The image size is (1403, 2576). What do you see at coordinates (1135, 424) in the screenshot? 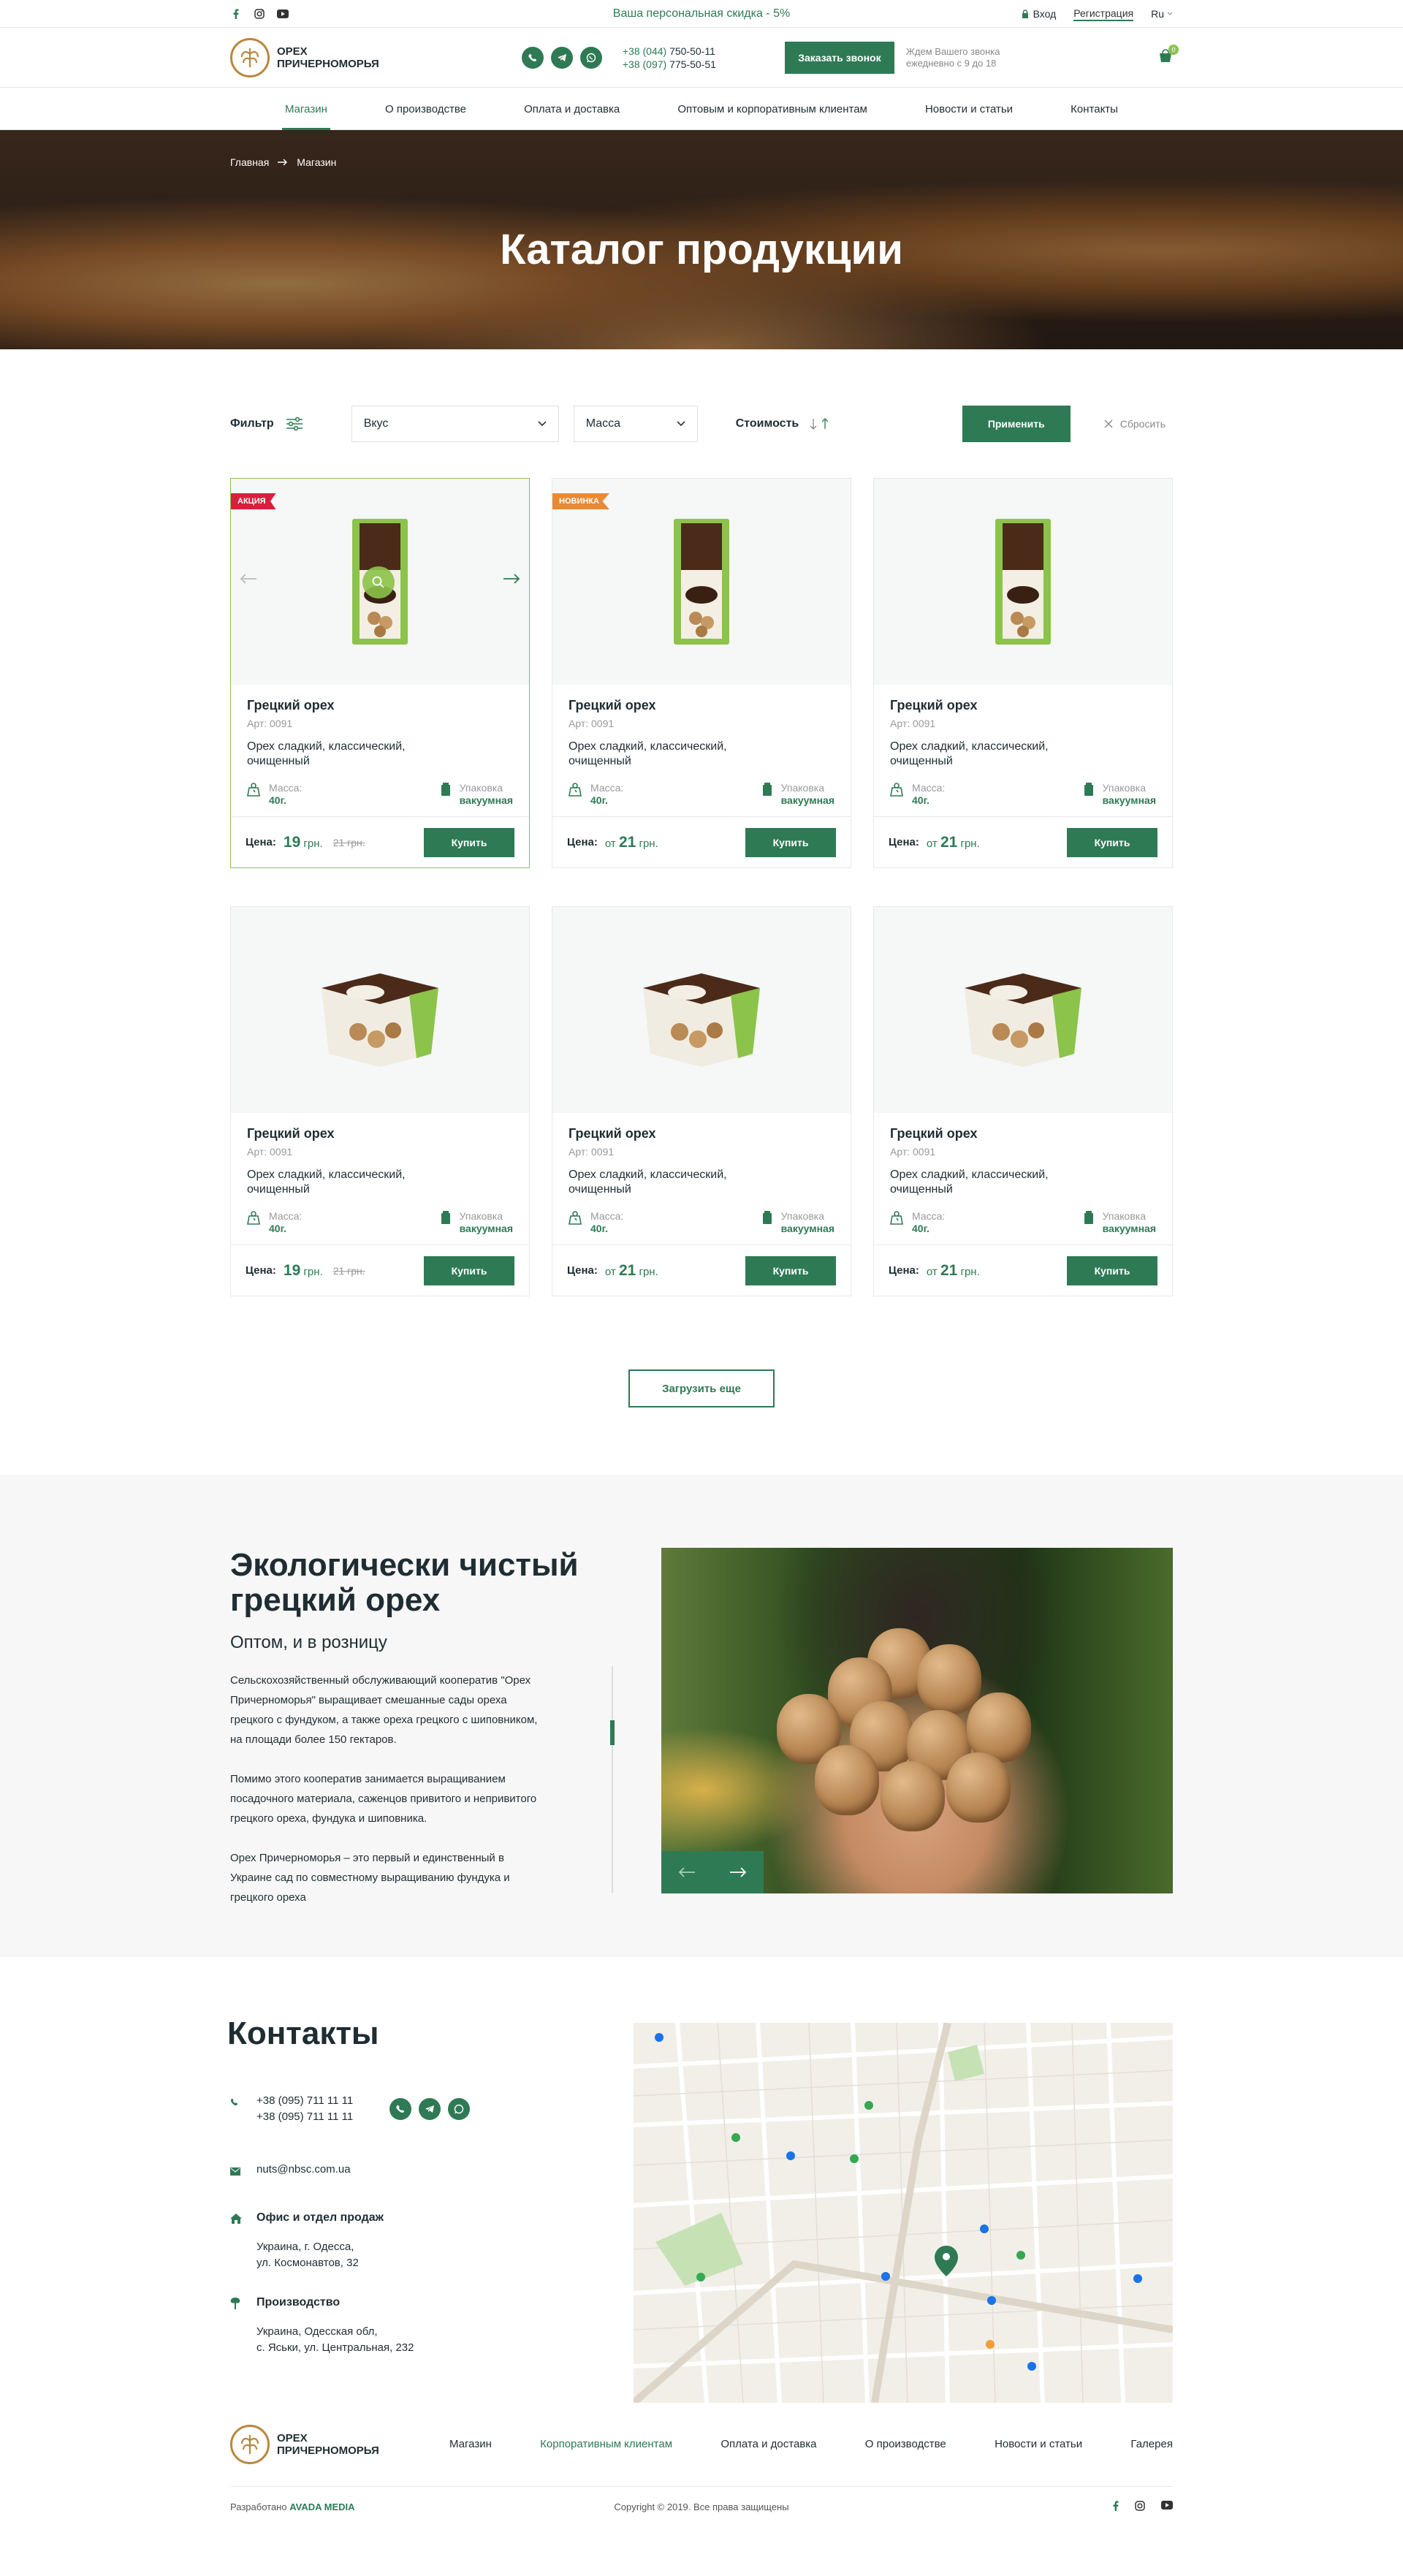
I see `reset-filter-button: Сбросить` at bounding box center [1135, 424].